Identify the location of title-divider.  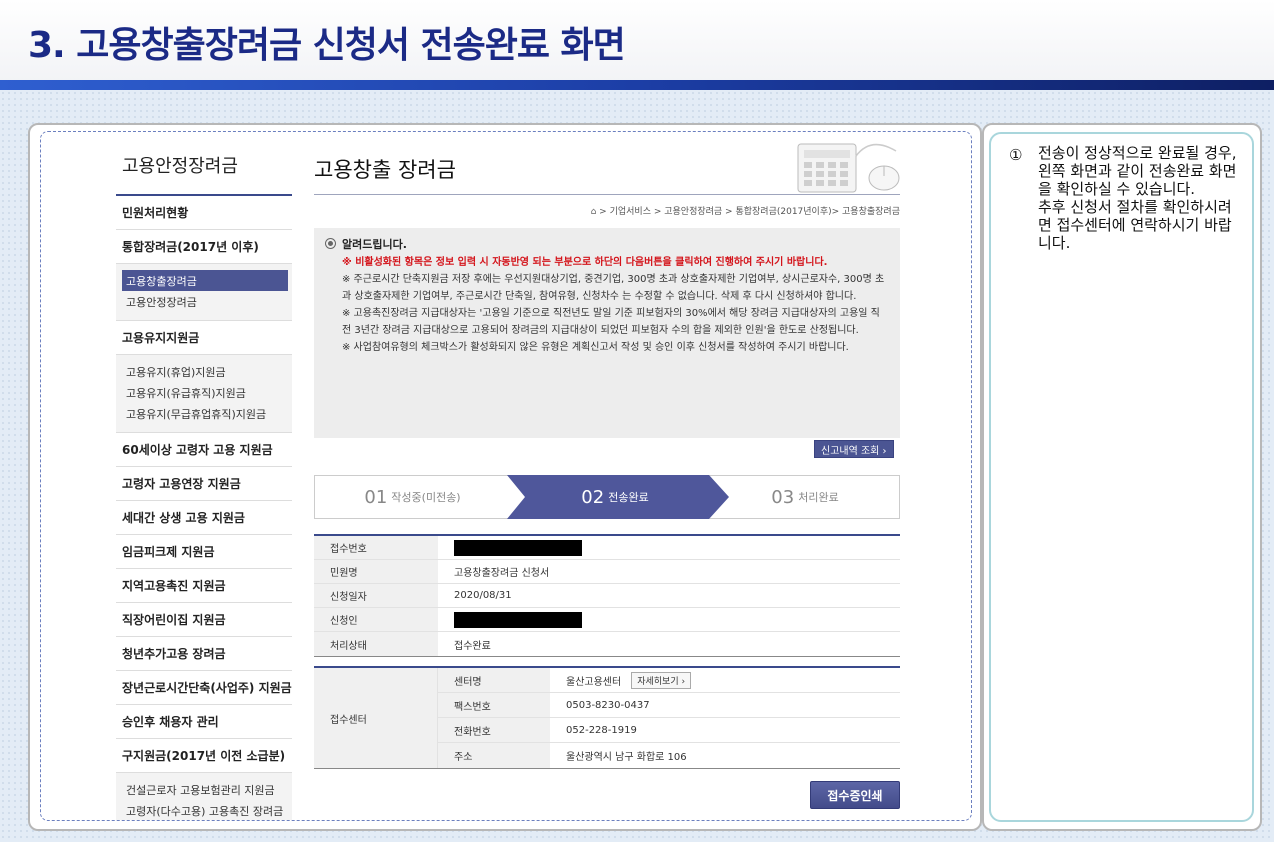
(607, 194).